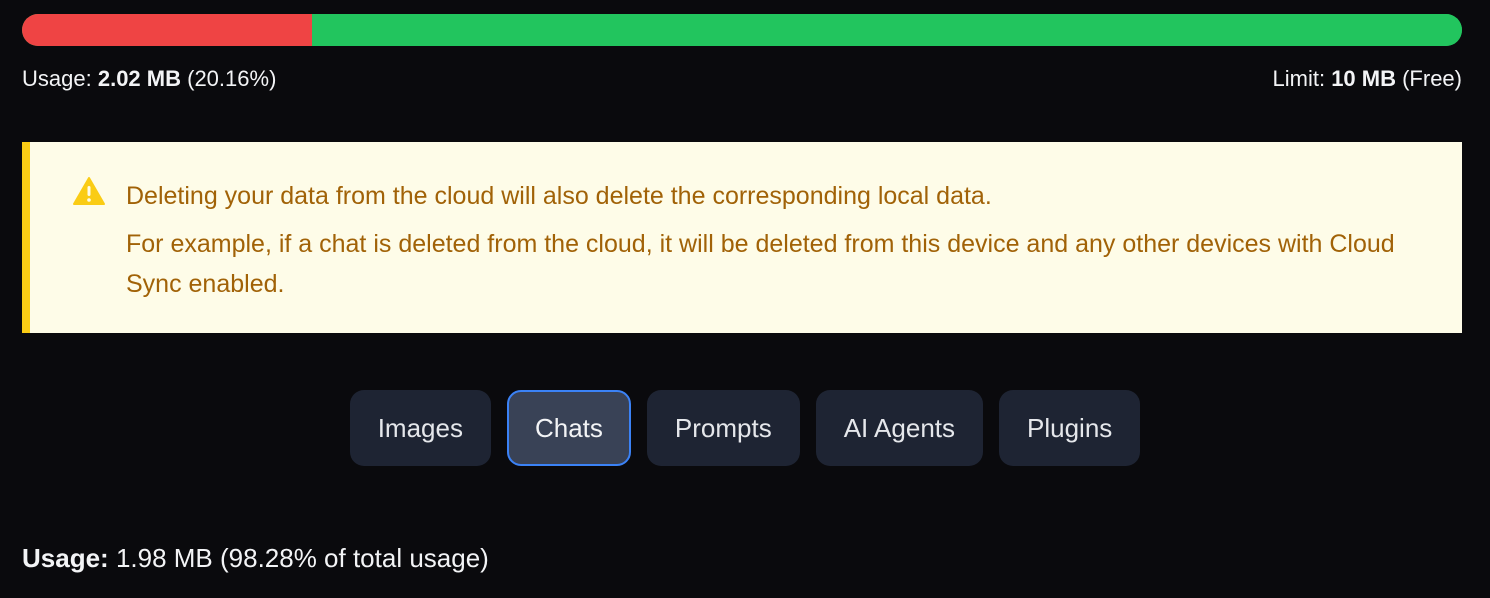 The width and height of the screenshot is (1490, 598). What do you see at coordinates (1363, 78) in the screenshot?
I see `limit-value: 10 MB` at bounding box center [1363, 78].